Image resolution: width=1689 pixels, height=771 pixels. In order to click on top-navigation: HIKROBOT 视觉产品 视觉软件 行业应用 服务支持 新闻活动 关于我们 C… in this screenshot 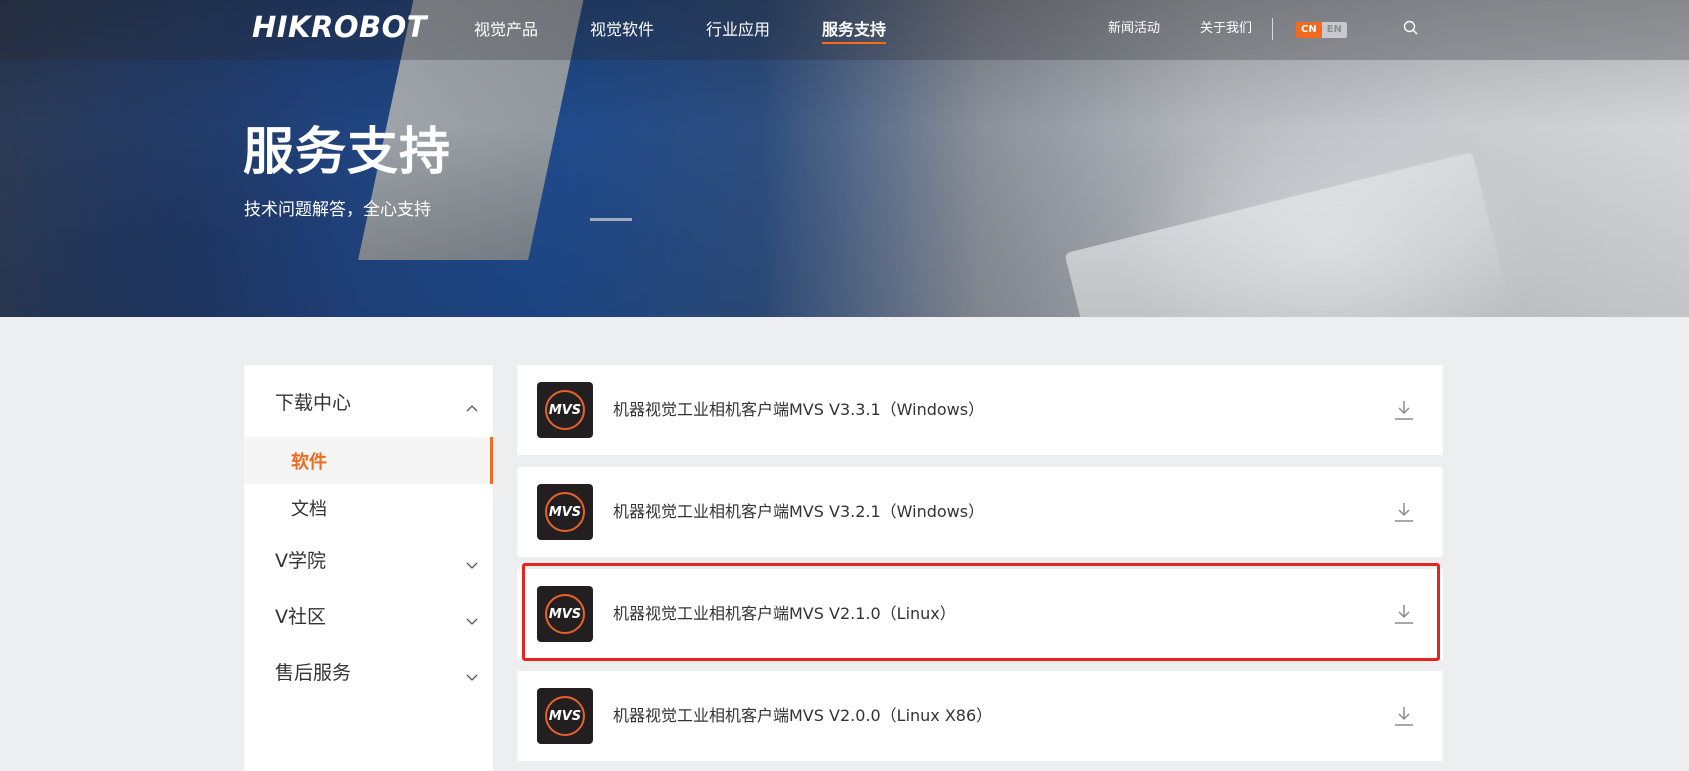, I will do `click(844, 30)`.